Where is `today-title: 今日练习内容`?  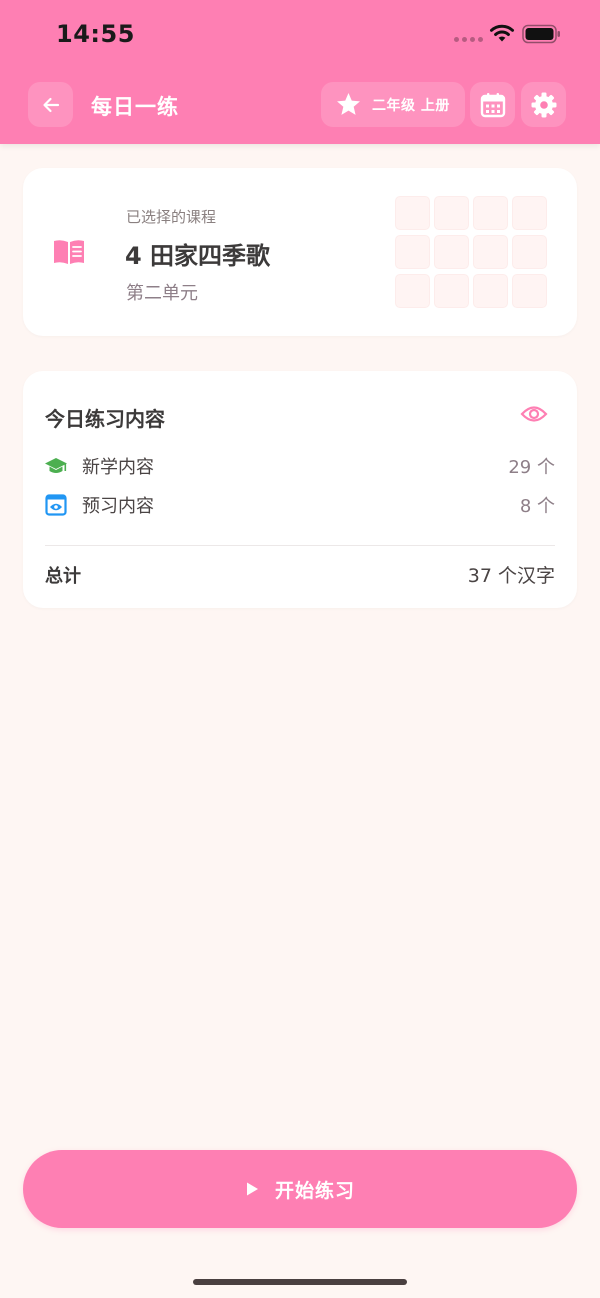
today-title: 今日练习内容 is located at coordinates (105, 419).